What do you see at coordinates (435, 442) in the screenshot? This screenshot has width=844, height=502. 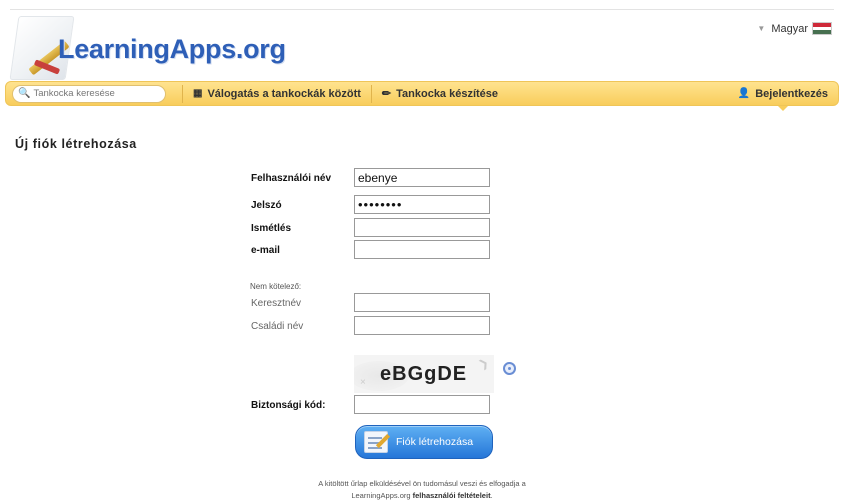 I see `create-account-label: Fiók létrehozása` at bounding box center [435, 442].